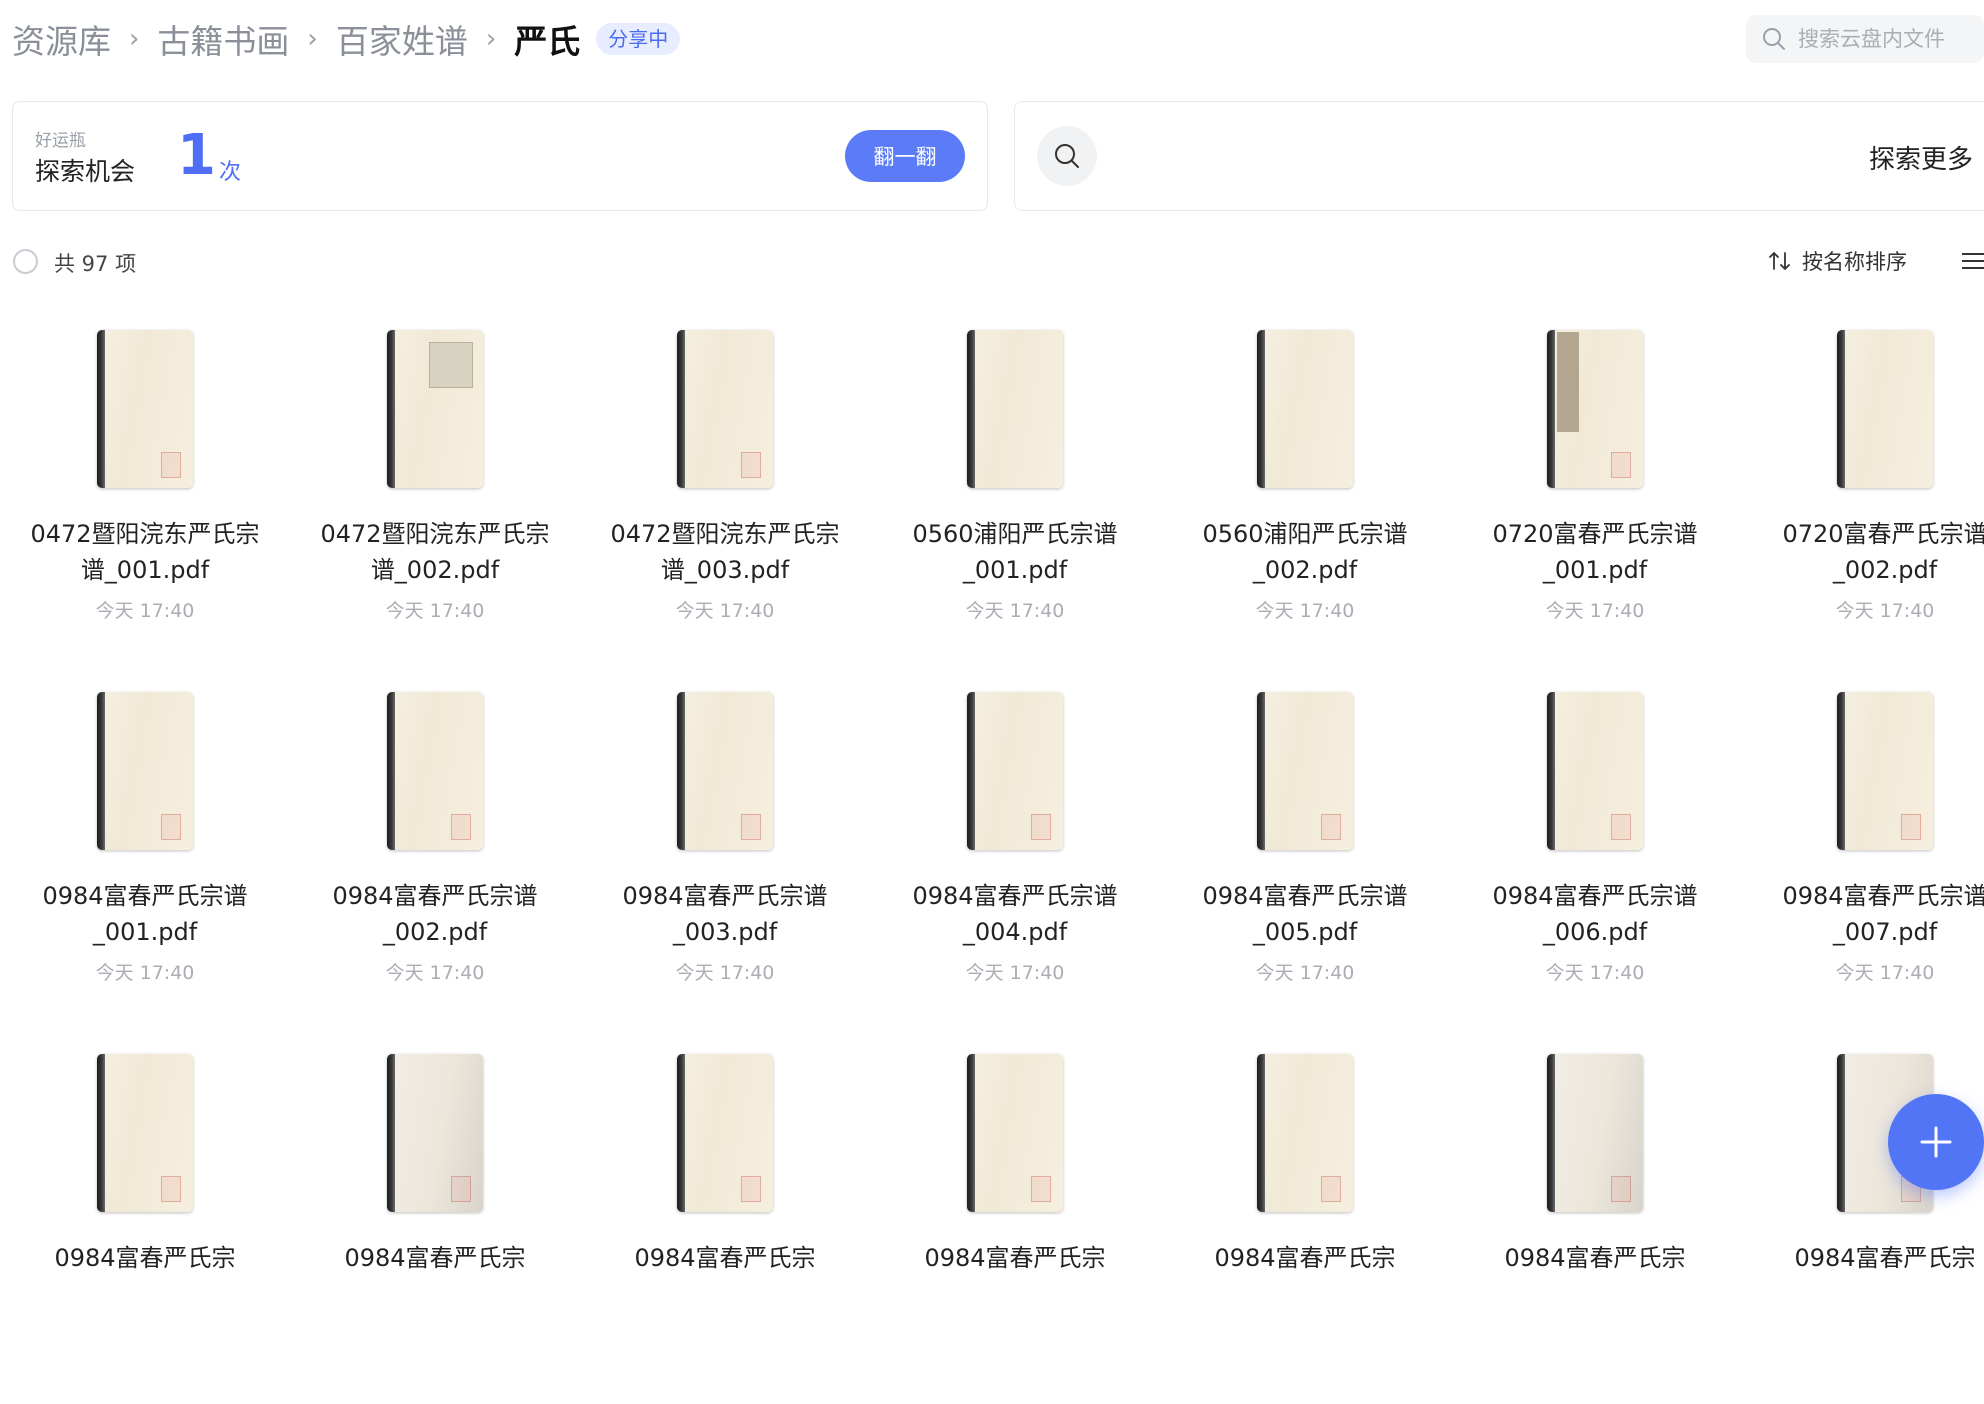  What do you see at coordinates (223, 39) in the screenshot?
I see `breadcrumb-item-ancient-books: 古籍书画` at bounding box center [223, 39].